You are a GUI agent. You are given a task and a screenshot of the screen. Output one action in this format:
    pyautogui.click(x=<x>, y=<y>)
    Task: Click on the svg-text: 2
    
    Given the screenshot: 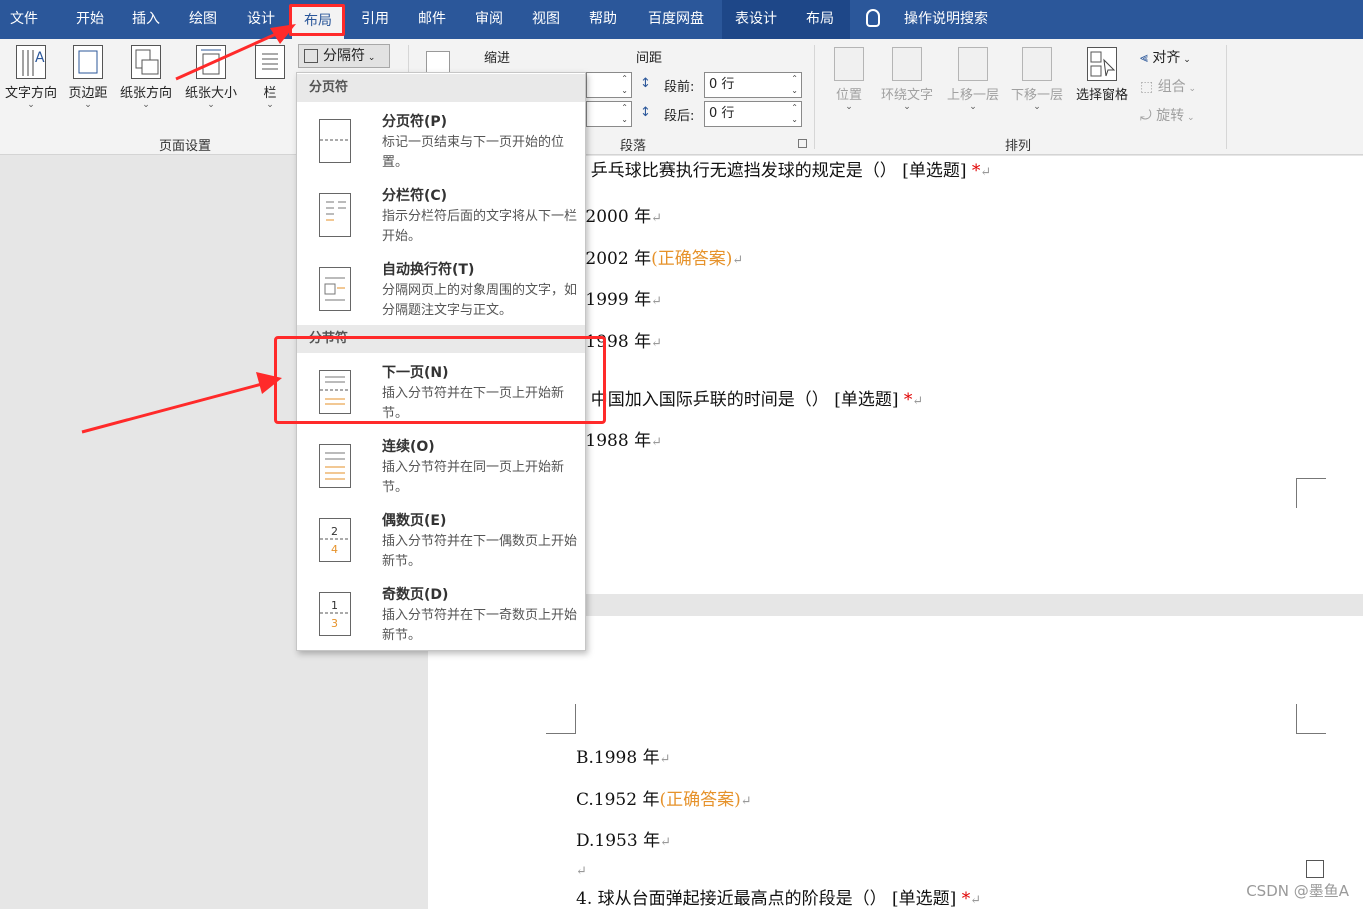 What is the action you would take?
    pyautogui.click(x=334, y=531)
    